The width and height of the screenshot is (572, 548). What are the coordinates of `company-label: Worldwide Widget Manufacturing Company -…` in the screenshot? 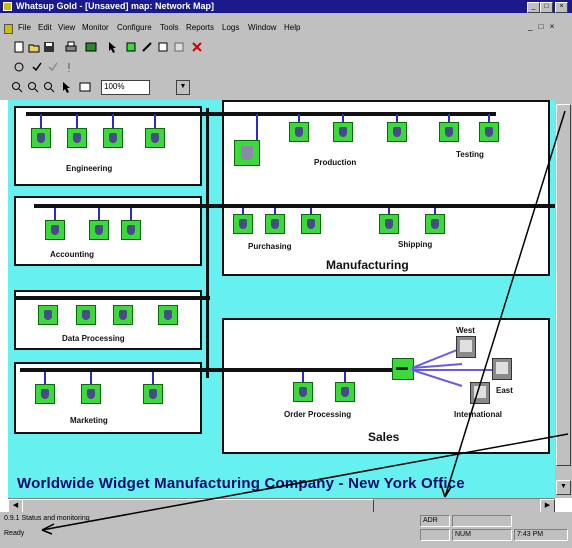 It's located at (241, 483).